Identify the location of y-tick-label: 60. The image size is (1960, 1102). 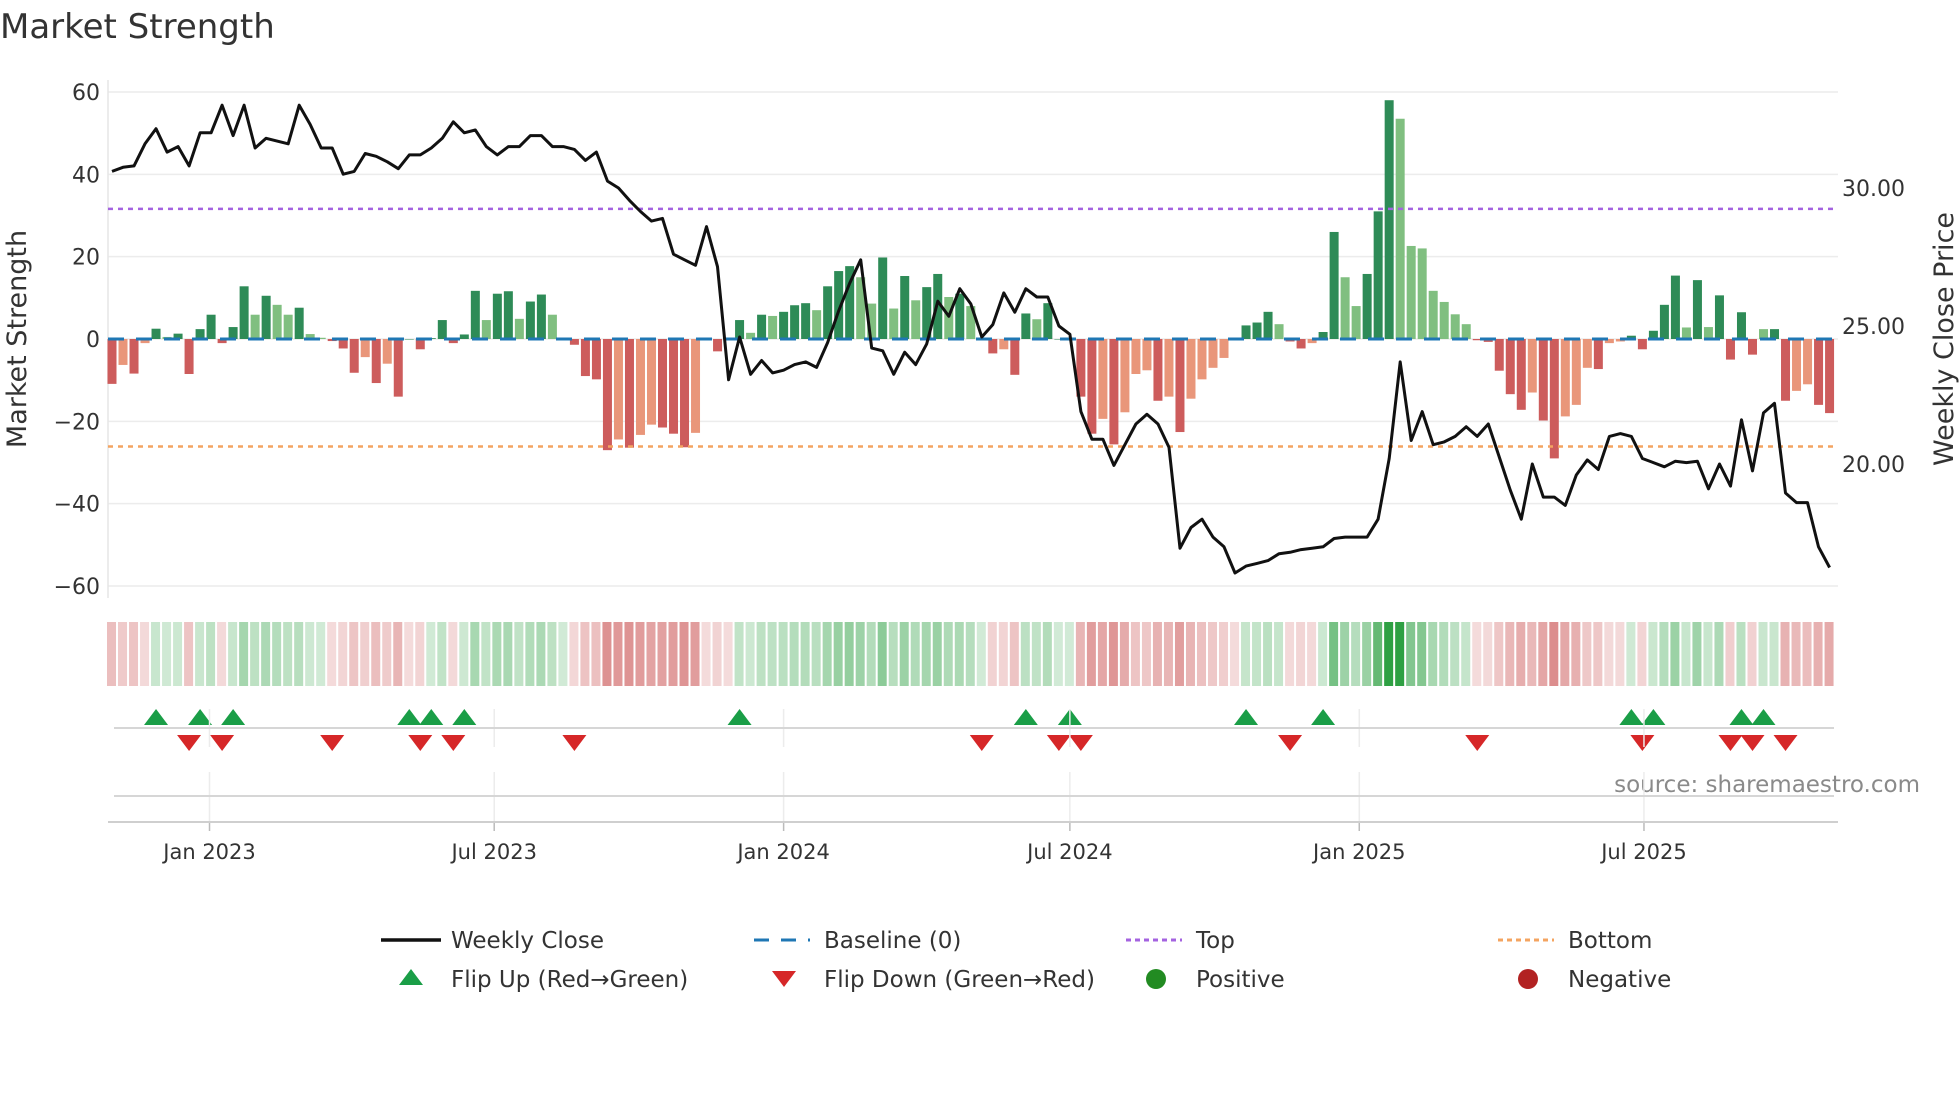
(86, 93).